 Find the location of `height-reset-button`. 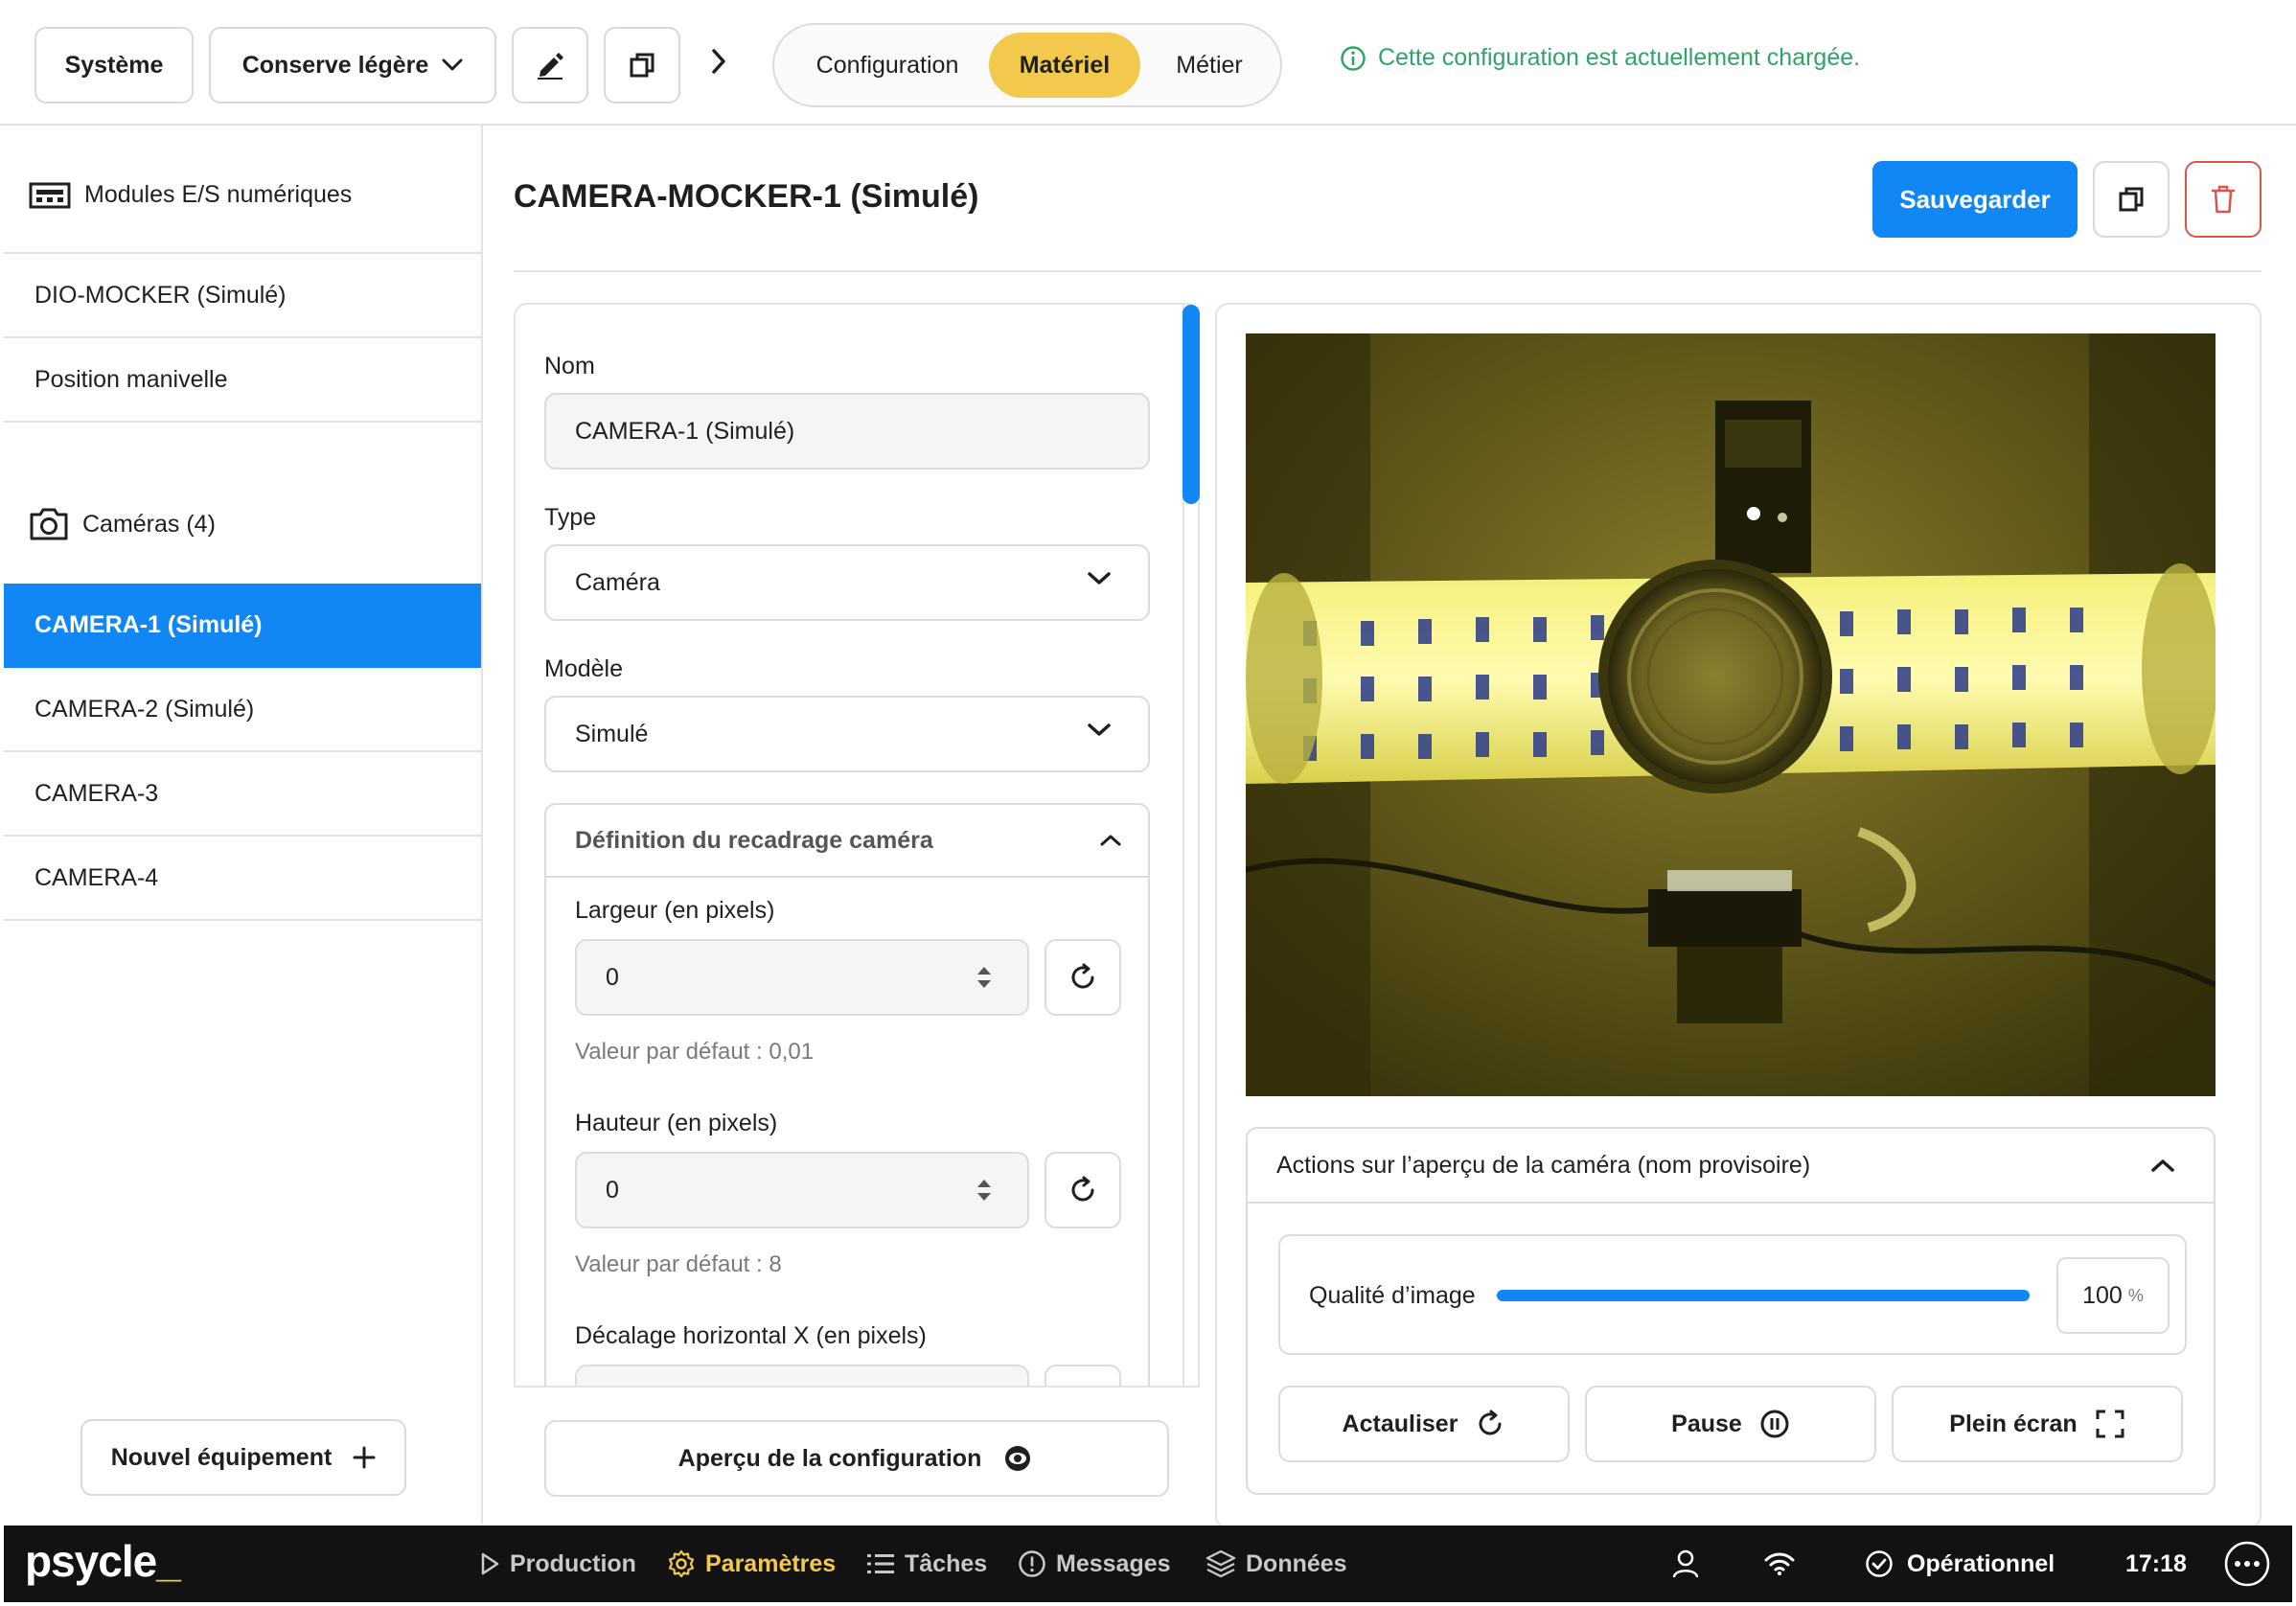

height-reset-button is located at coordinates (1083, 1190).